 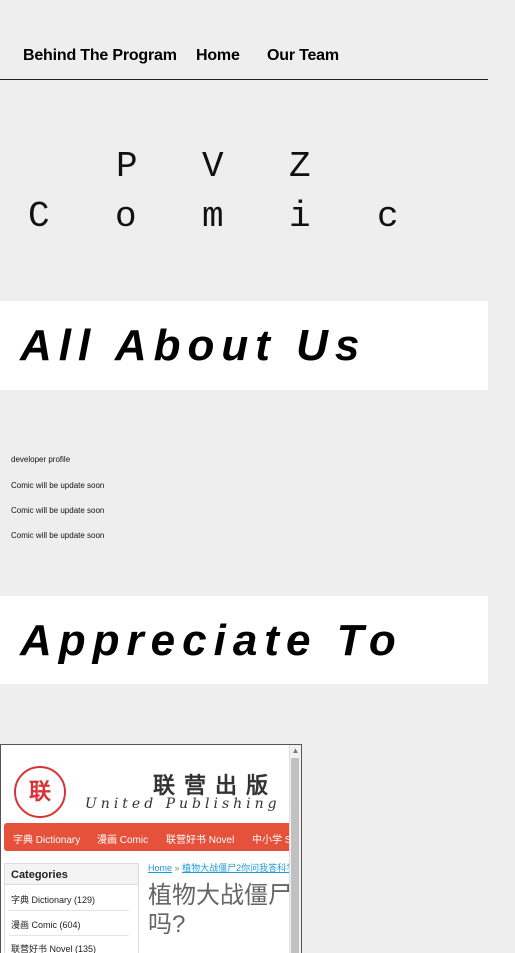 I want to click on about-band: All About Us, so click(x=244, y=345).